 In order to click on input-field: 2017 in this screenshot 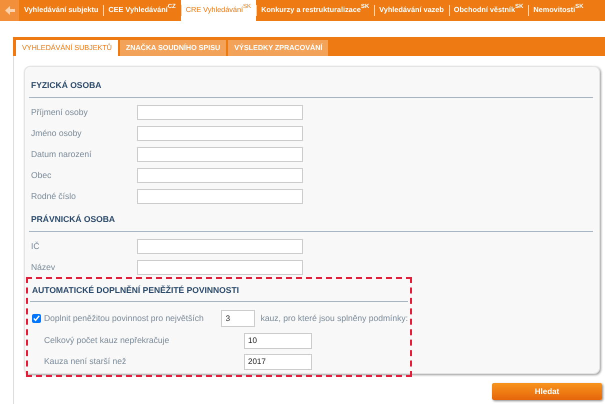, I will do `click(278, 362)`.